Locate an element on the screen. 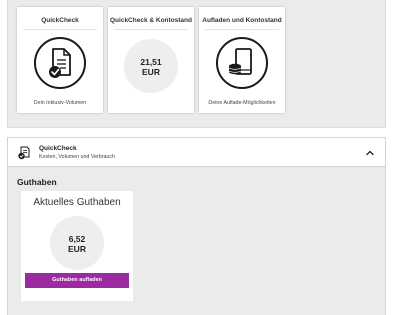 This screenshot has width=400, height=315. balance-amount: 21,51 is located at coordinates (151, 62).